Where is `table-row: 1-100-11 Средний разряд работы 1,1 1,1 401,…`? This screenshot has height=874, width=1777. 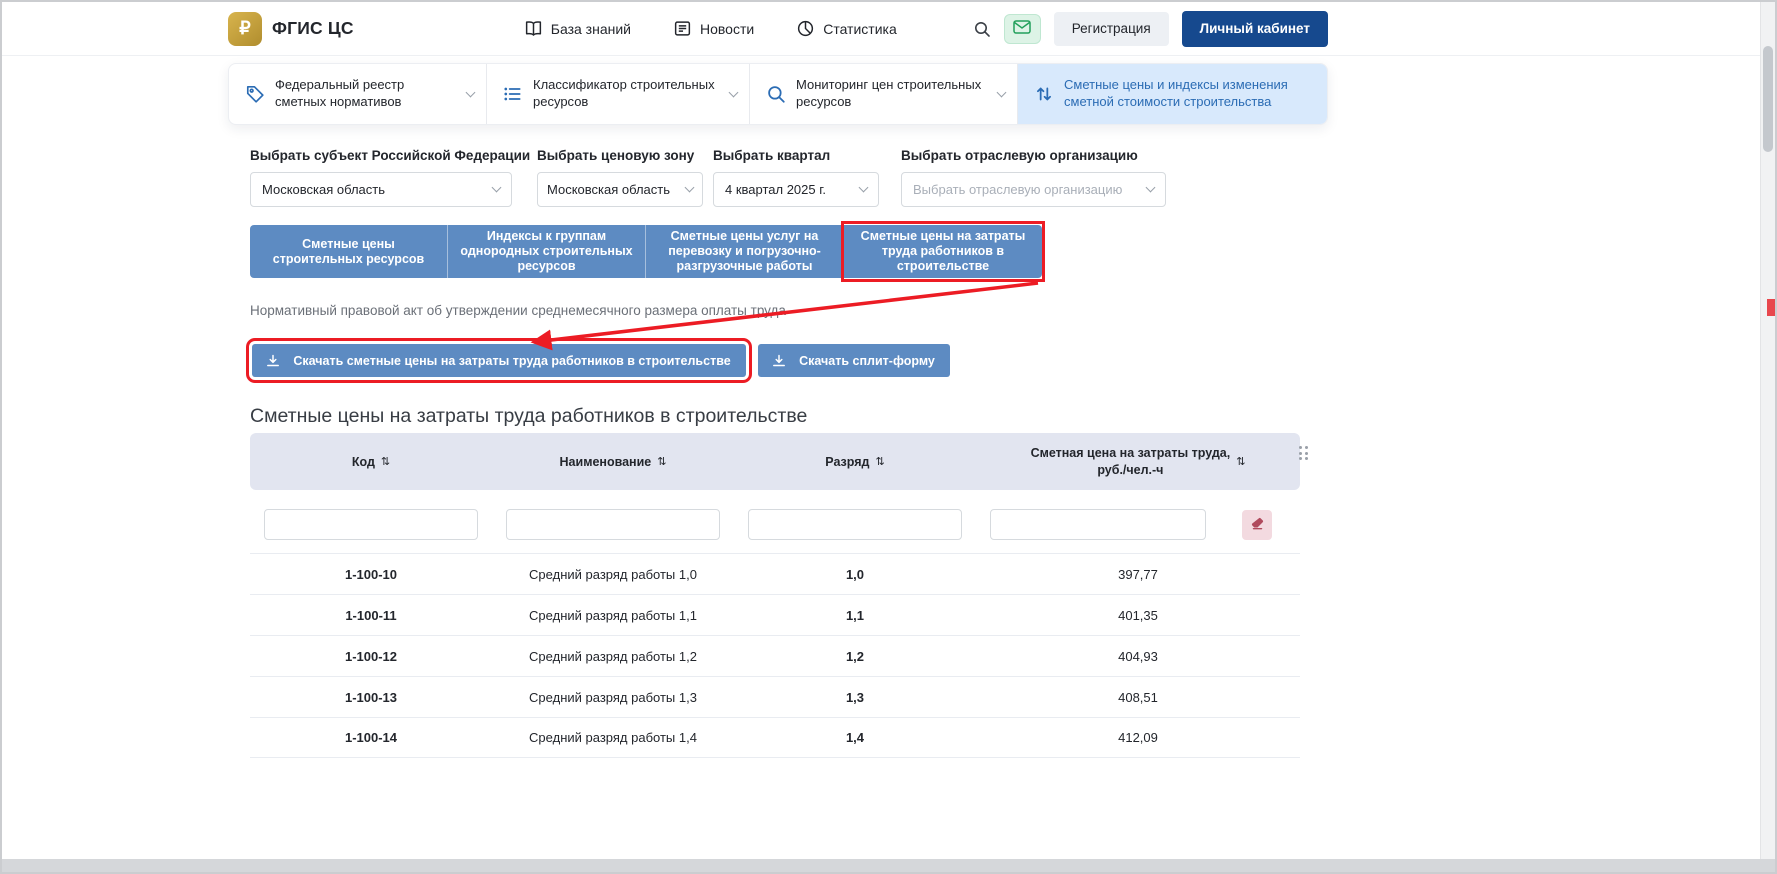
table-row: 1-100-11 Средний разряд работы 1,1 1,1 401,… is located at coordinates (775, 614).